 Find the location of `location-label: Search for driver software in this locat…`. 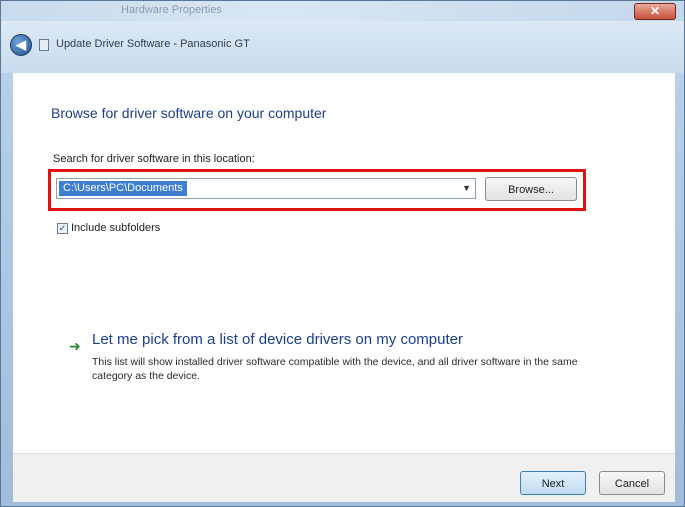

location-label: Search for driver software in this locat… is located at coordinates (154, 159).